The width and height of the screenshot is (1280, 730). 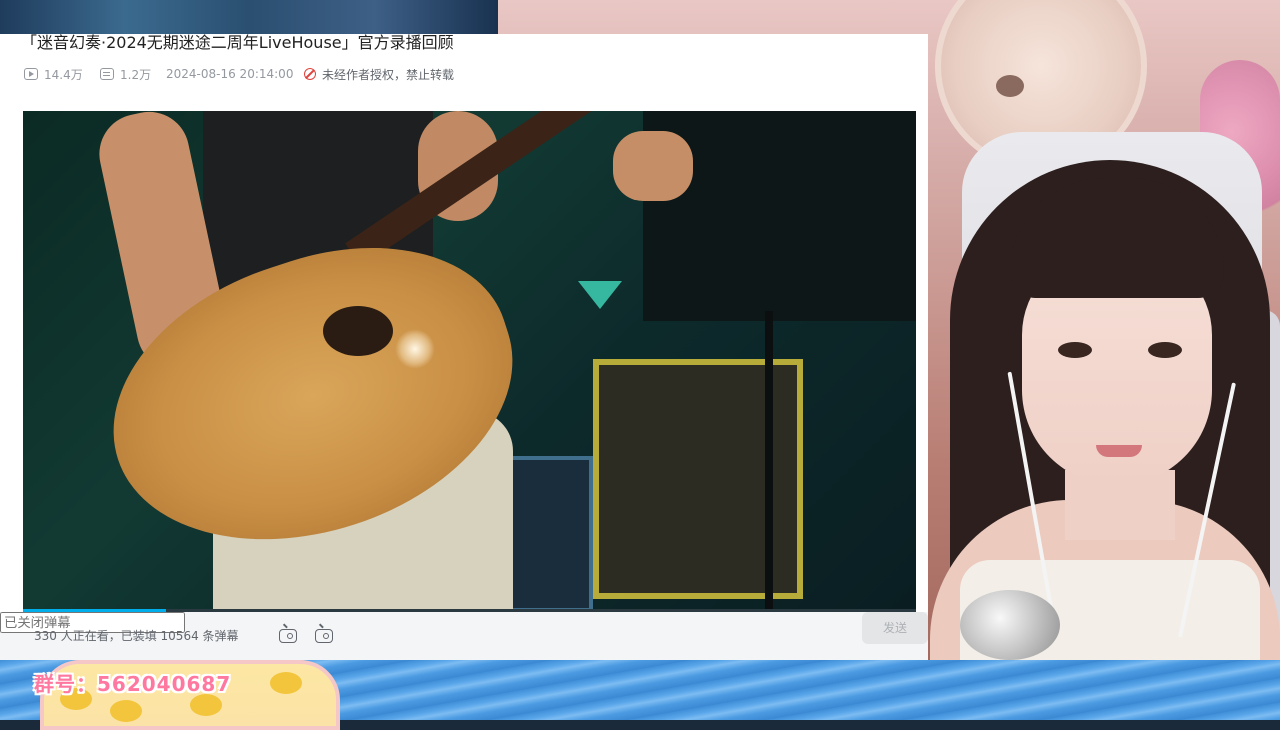 I want to click on danmaku-bar: 330 人正在看，已装填 10564 条弹幕 发送, so click(x=464, y=636).